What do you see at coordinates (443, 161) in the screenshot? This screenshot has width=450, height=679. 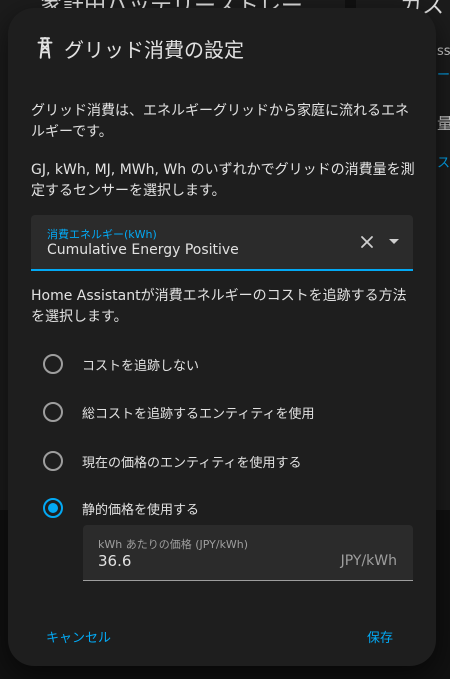 I see `background-right-link-2: スの` at bounding box center [443, 161].